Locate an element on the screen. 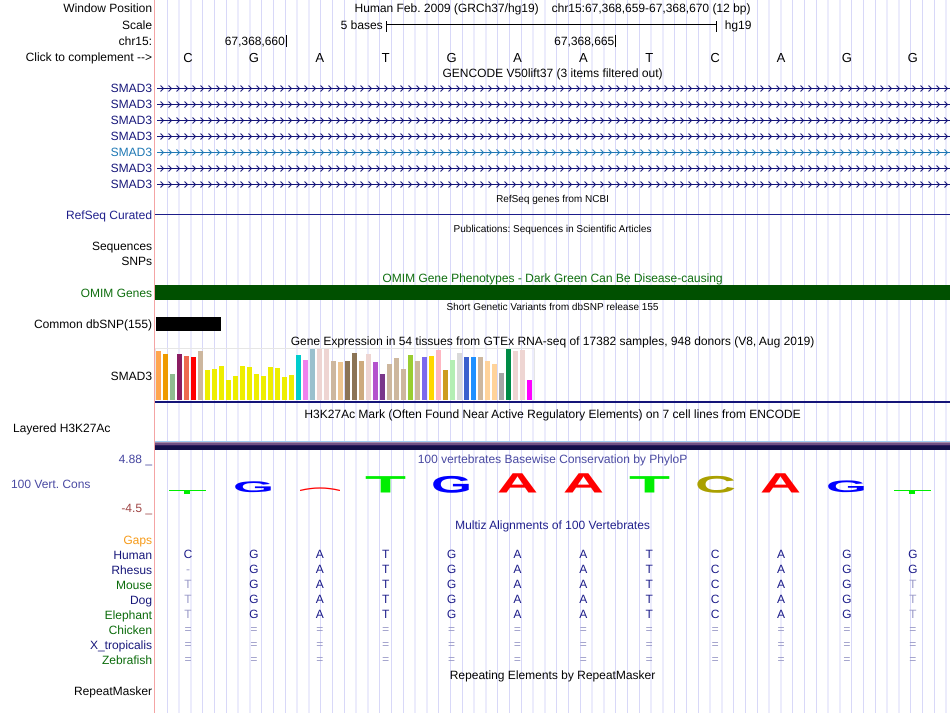  scale-label: Scale is located at coordinates (137, 25).